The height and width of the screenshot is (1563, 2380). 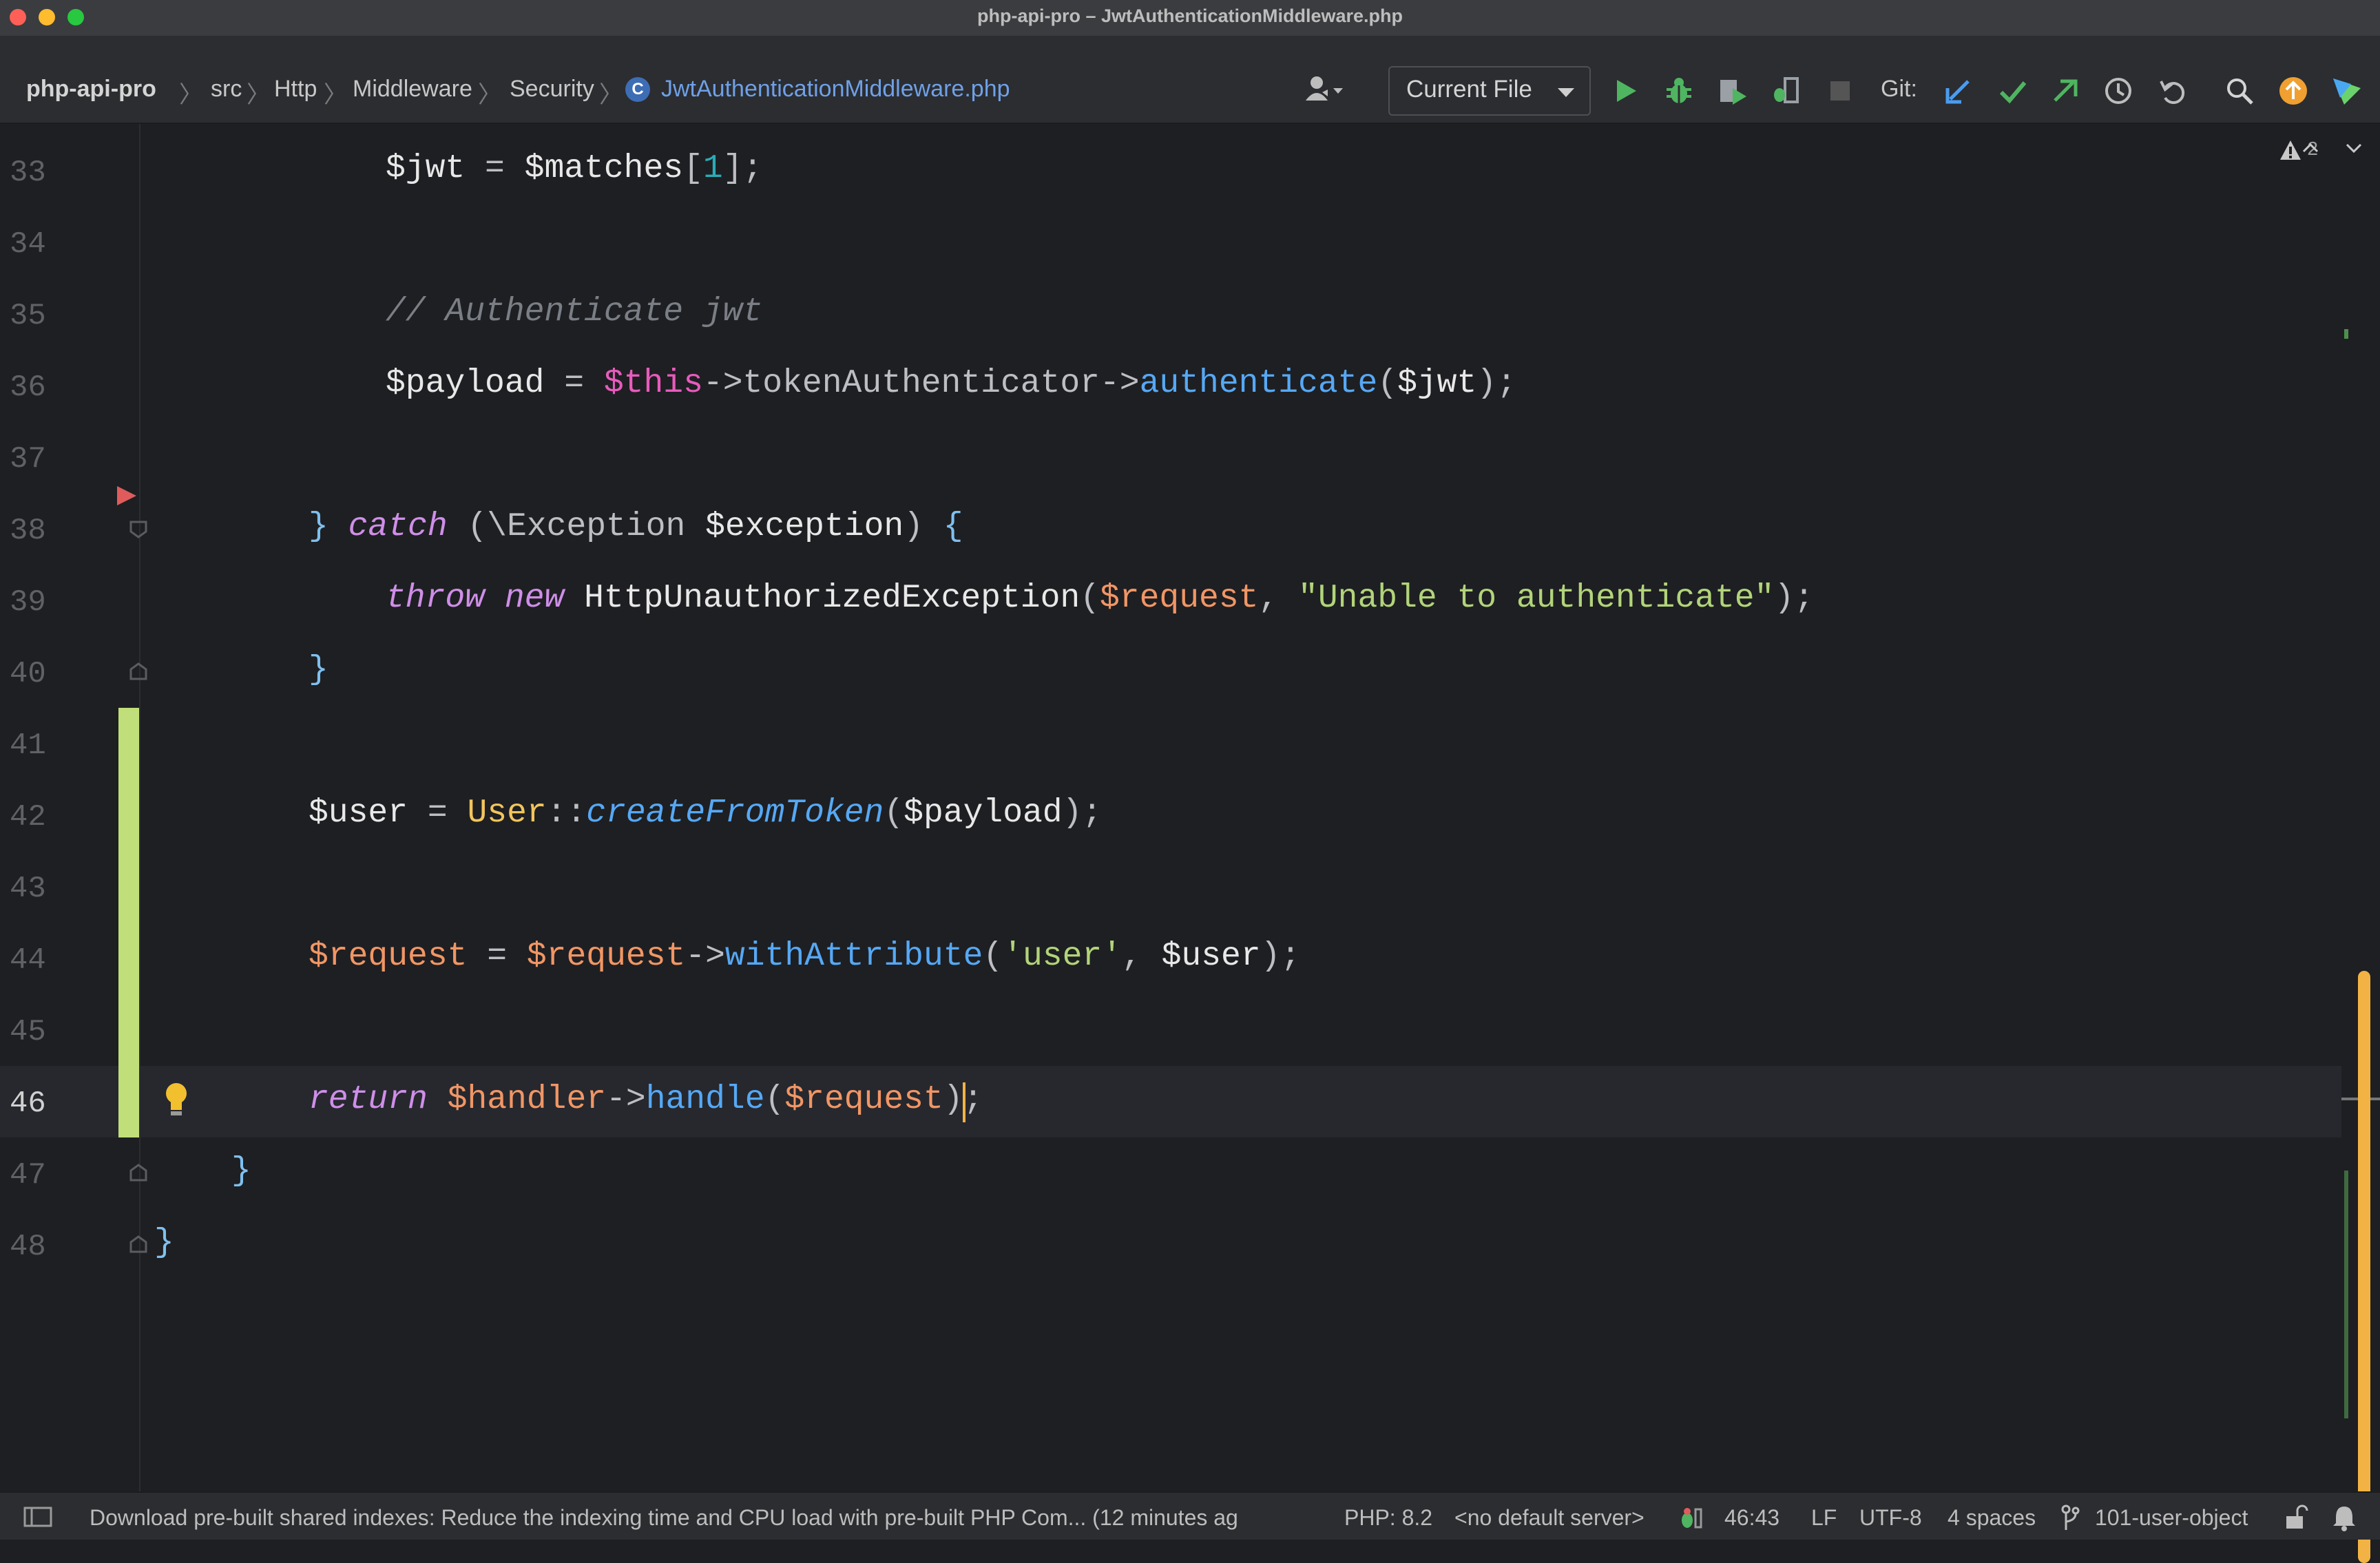 I want to click on line-number: 38, so click(x=28, y=531).